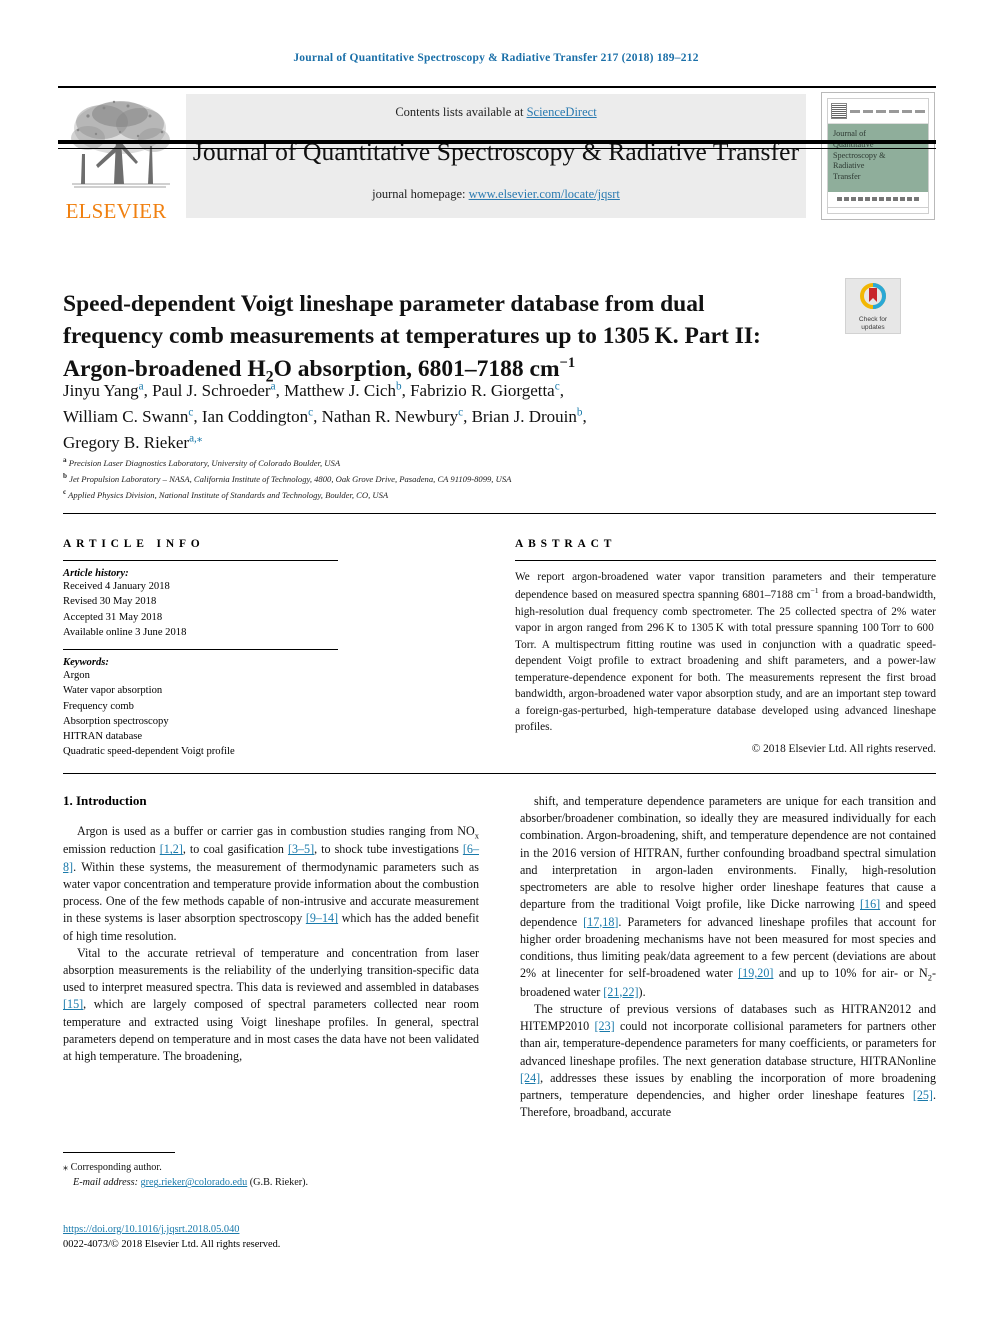  I want to click on citation-link: [9–14], so click(322, 918).